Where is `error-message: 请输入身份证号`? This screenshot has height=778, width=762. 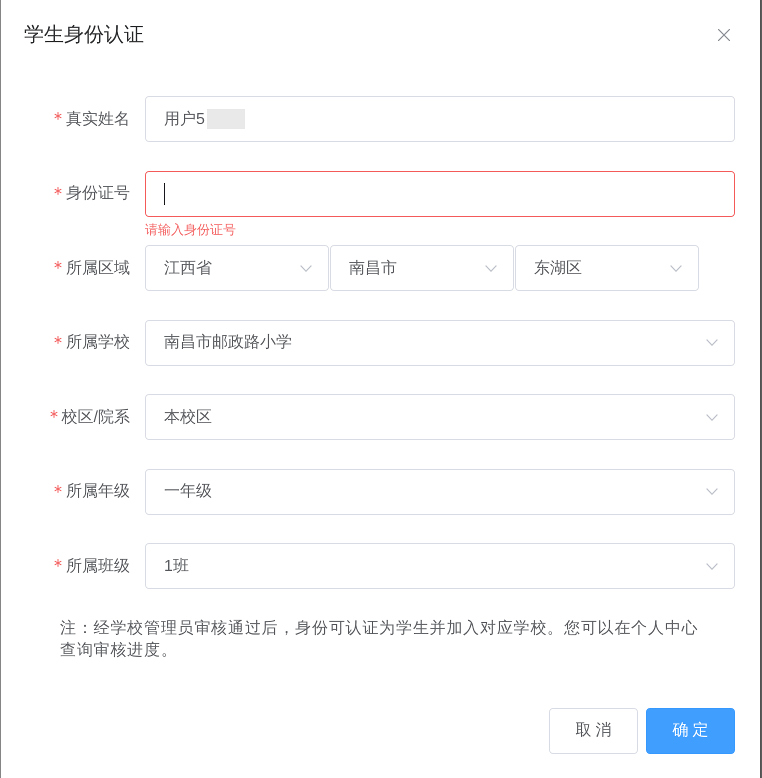
error-message: 请输入身份证号 is located at coordinates (191, 229).